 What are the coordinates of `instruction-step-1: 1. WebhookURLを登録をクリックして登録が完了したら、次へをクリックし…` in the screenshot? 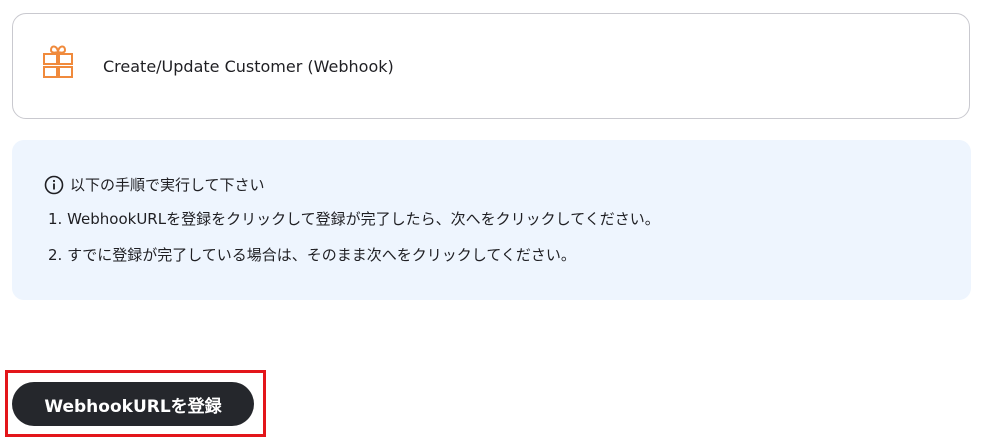 It's located at (354, 219).